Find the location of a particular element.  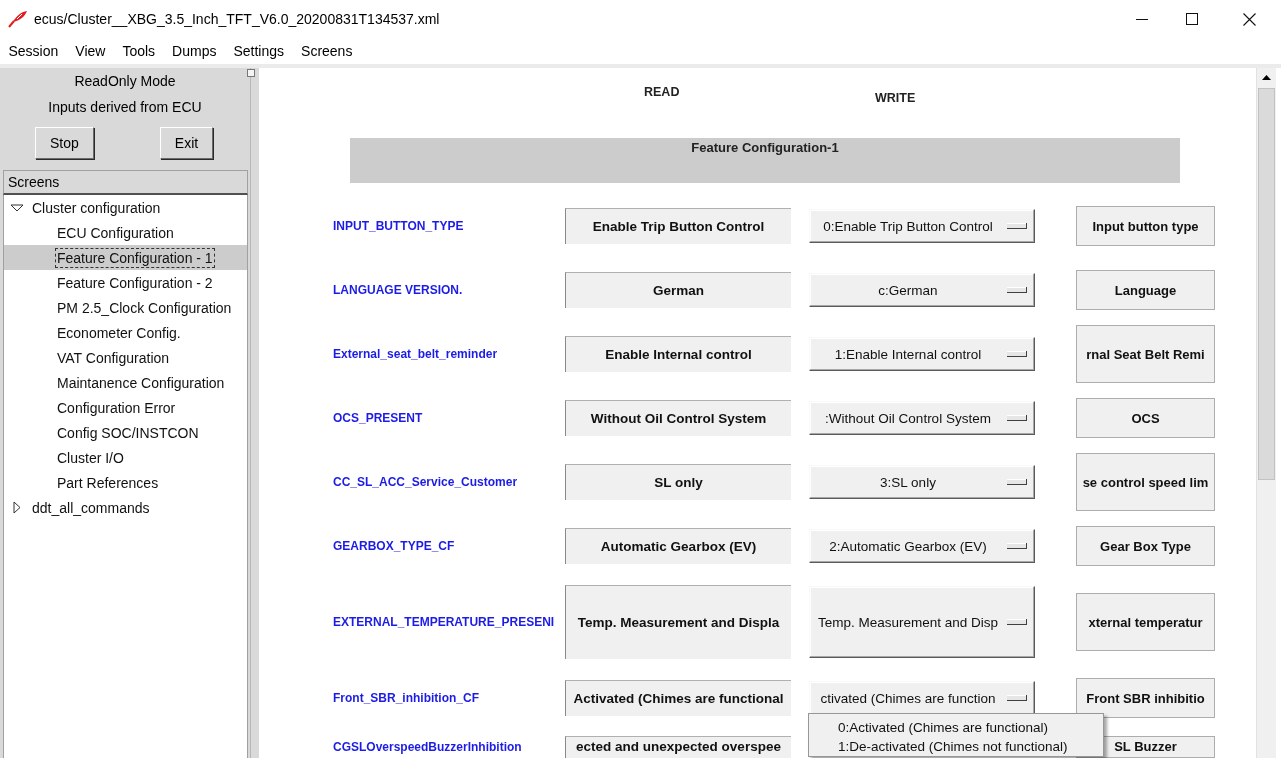

tree-item: Cluster configuration is located at coordinates (125, 207).